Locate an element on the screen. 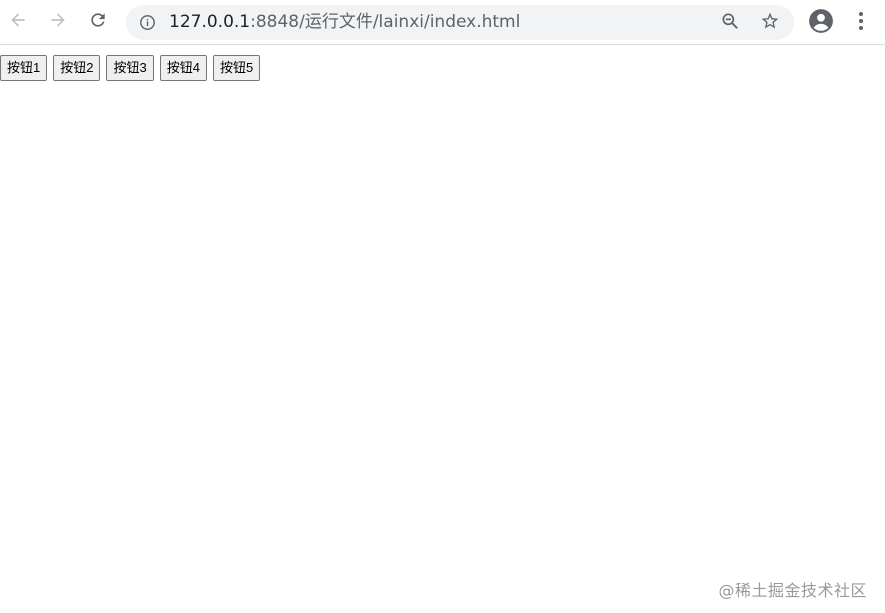  back-button is located at coordinates (18, 22).